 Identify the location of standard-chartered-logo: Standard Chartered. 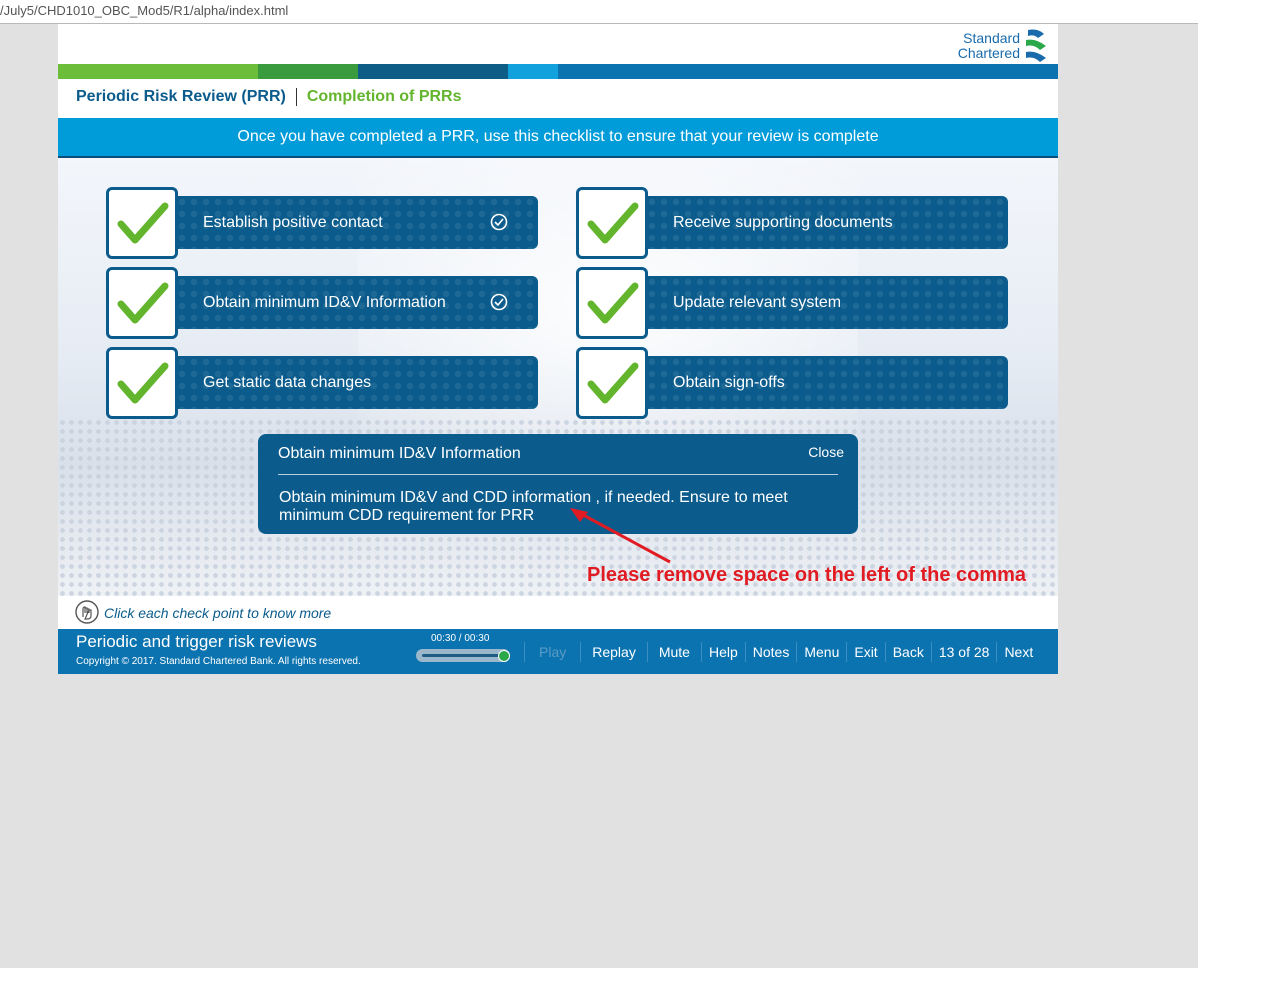
(1003, 46).